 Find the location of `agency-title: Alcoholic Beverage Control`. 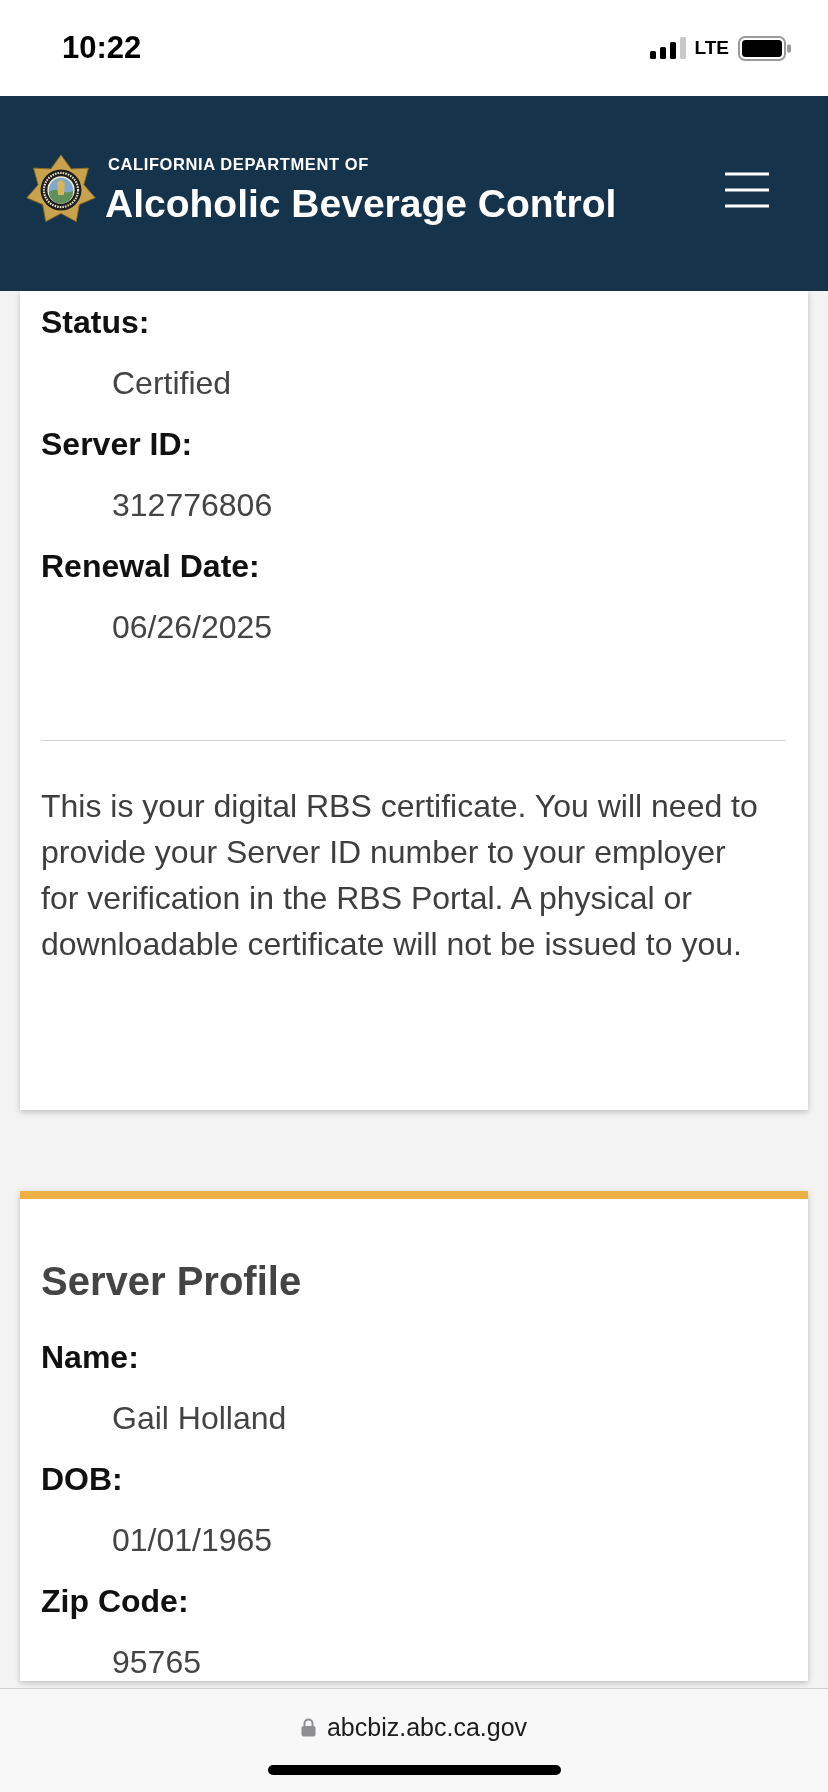

agency-title: Alcoholic Beverage Control is located at coordinates (361, 203).